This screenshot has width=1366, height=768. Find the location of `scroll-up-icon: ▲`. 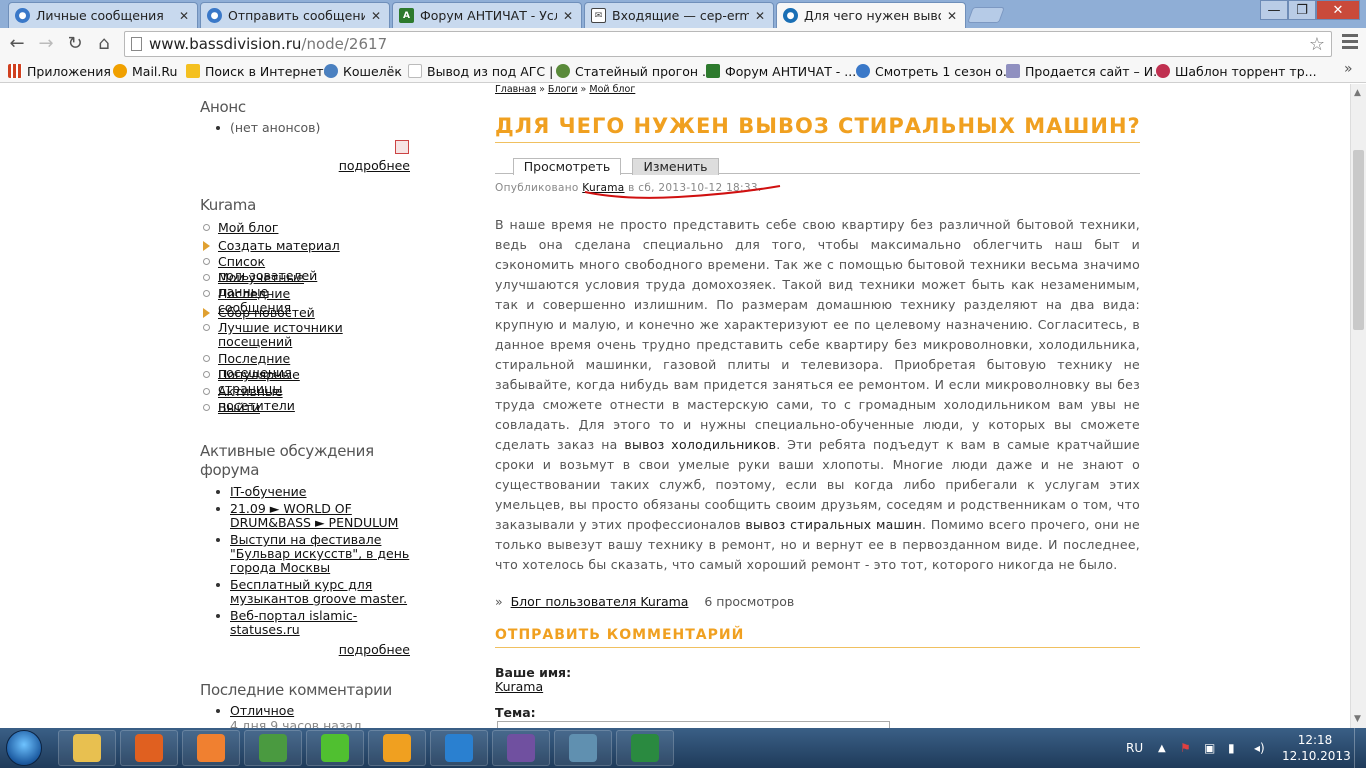

scroll-up-icon: ▲ is located at coordinates (1357, 93).